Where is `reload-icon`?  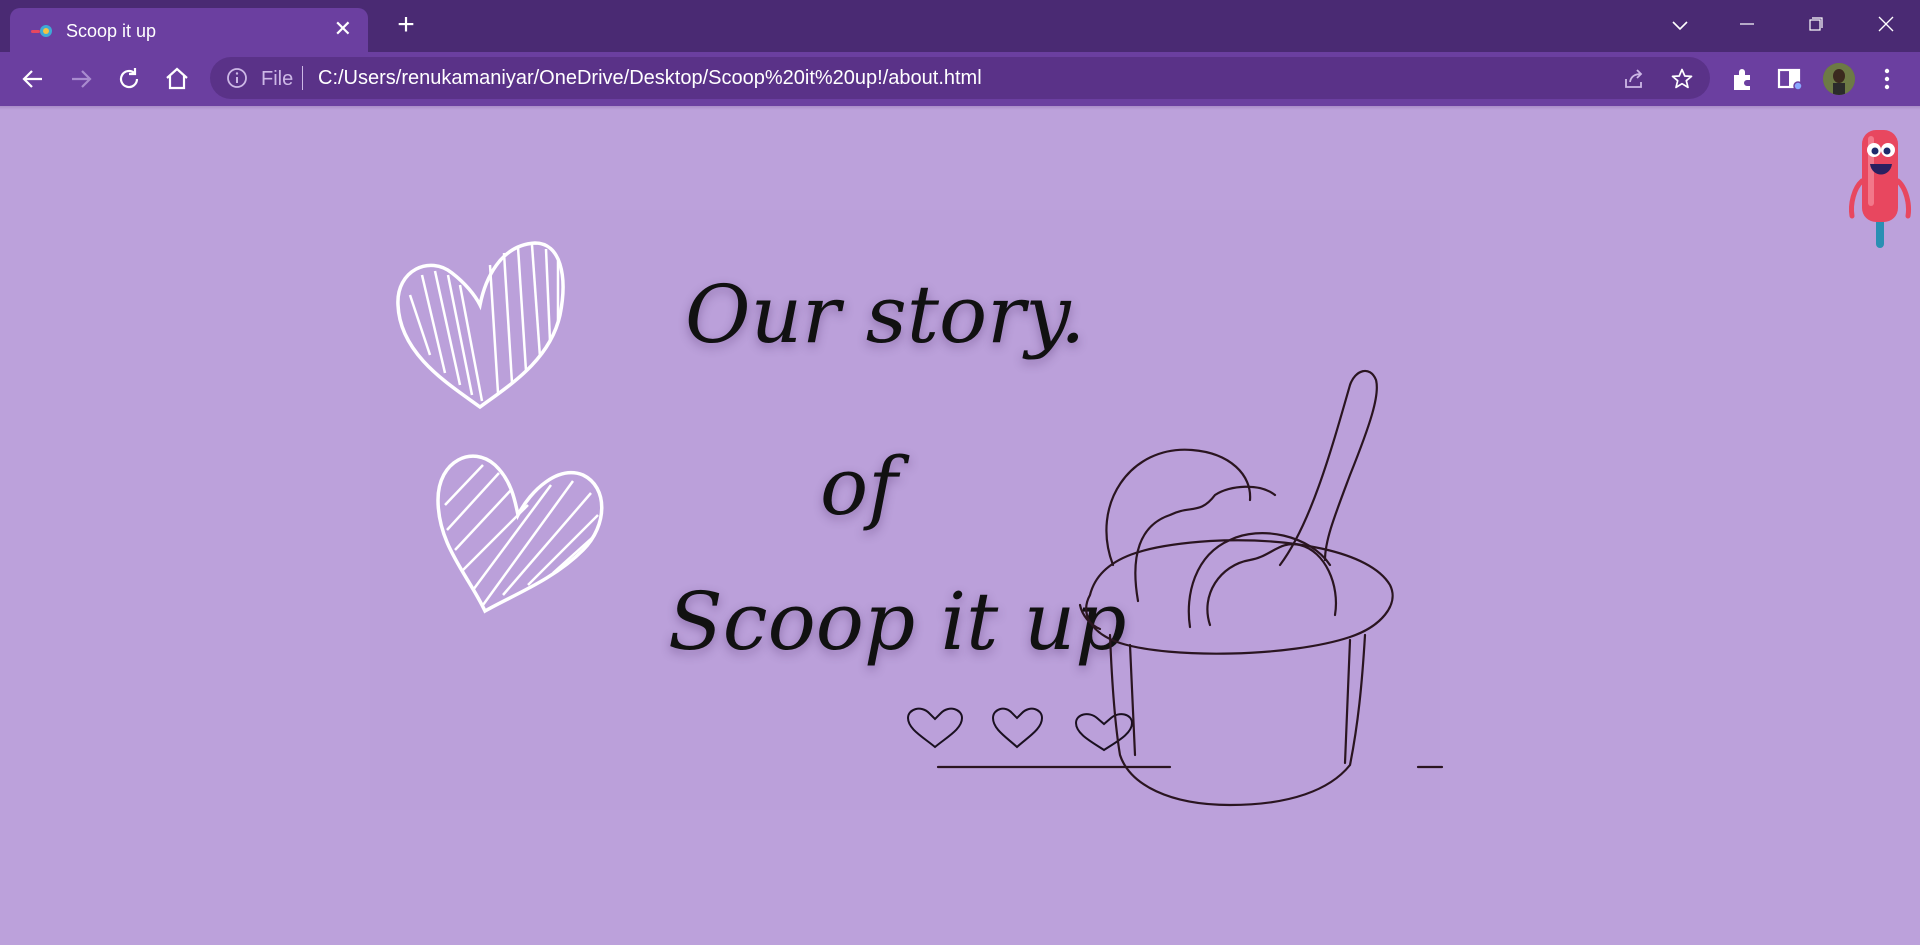
reload-icon is located at coordinates (129, 79).